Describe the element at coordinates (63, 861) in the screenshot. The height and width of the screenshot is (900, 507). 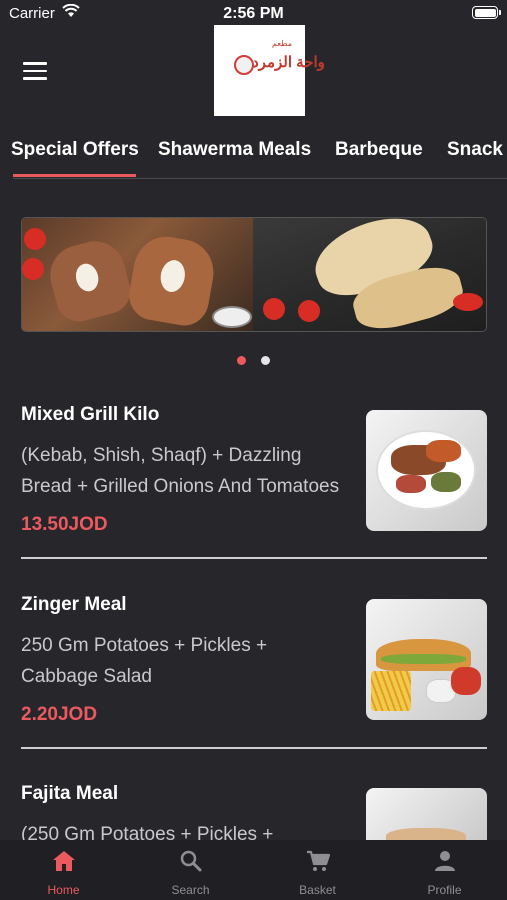
I see `home-icon` at that location.